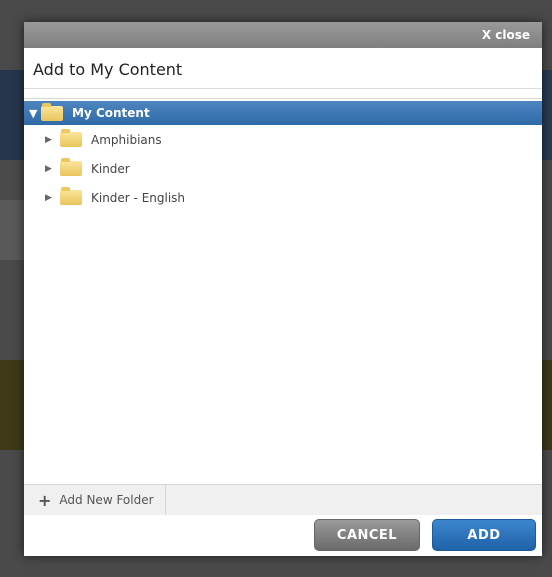 The height and width of the screenshot is (577, 552). What do you see at coordinates (283, 499) in the screenshot?
I see `dialog-footer-bar: + Add New Folder` at bounding box center [283, 499].